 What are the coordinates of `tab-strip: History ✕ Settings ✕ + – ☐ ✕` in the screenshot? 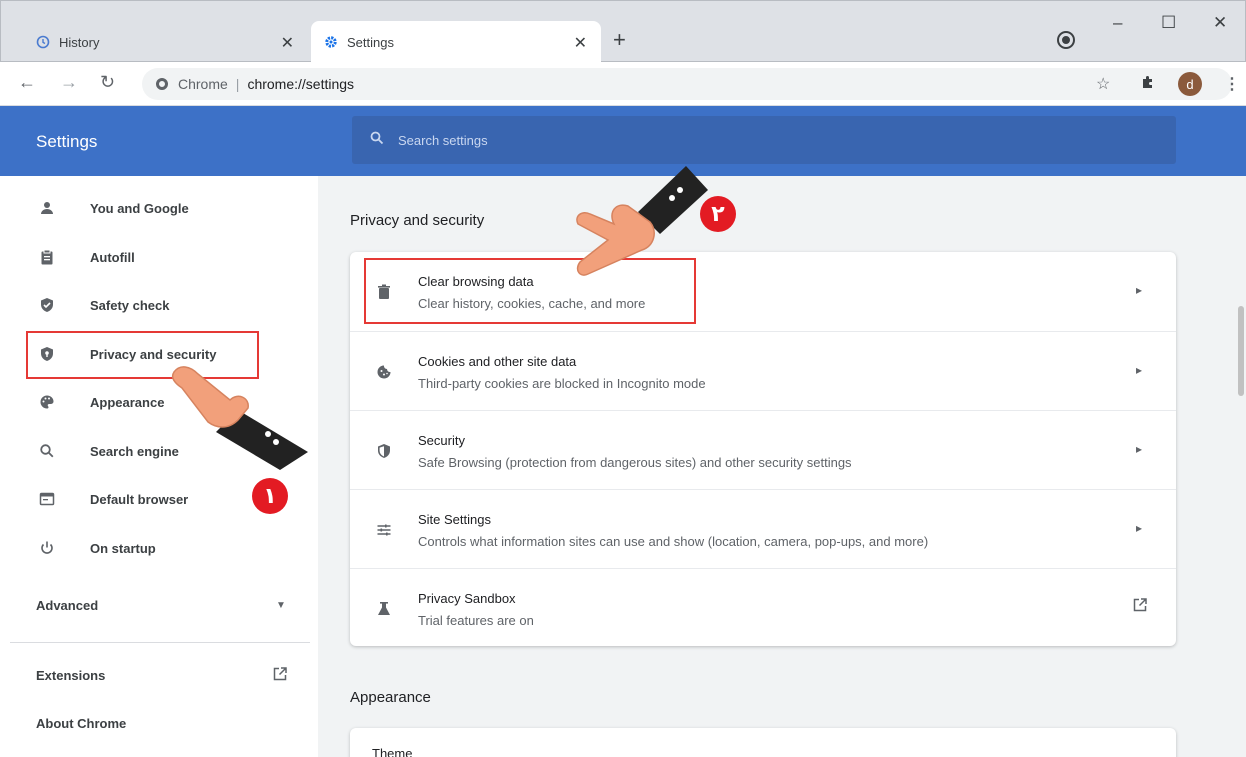 It's located at (623, 31).